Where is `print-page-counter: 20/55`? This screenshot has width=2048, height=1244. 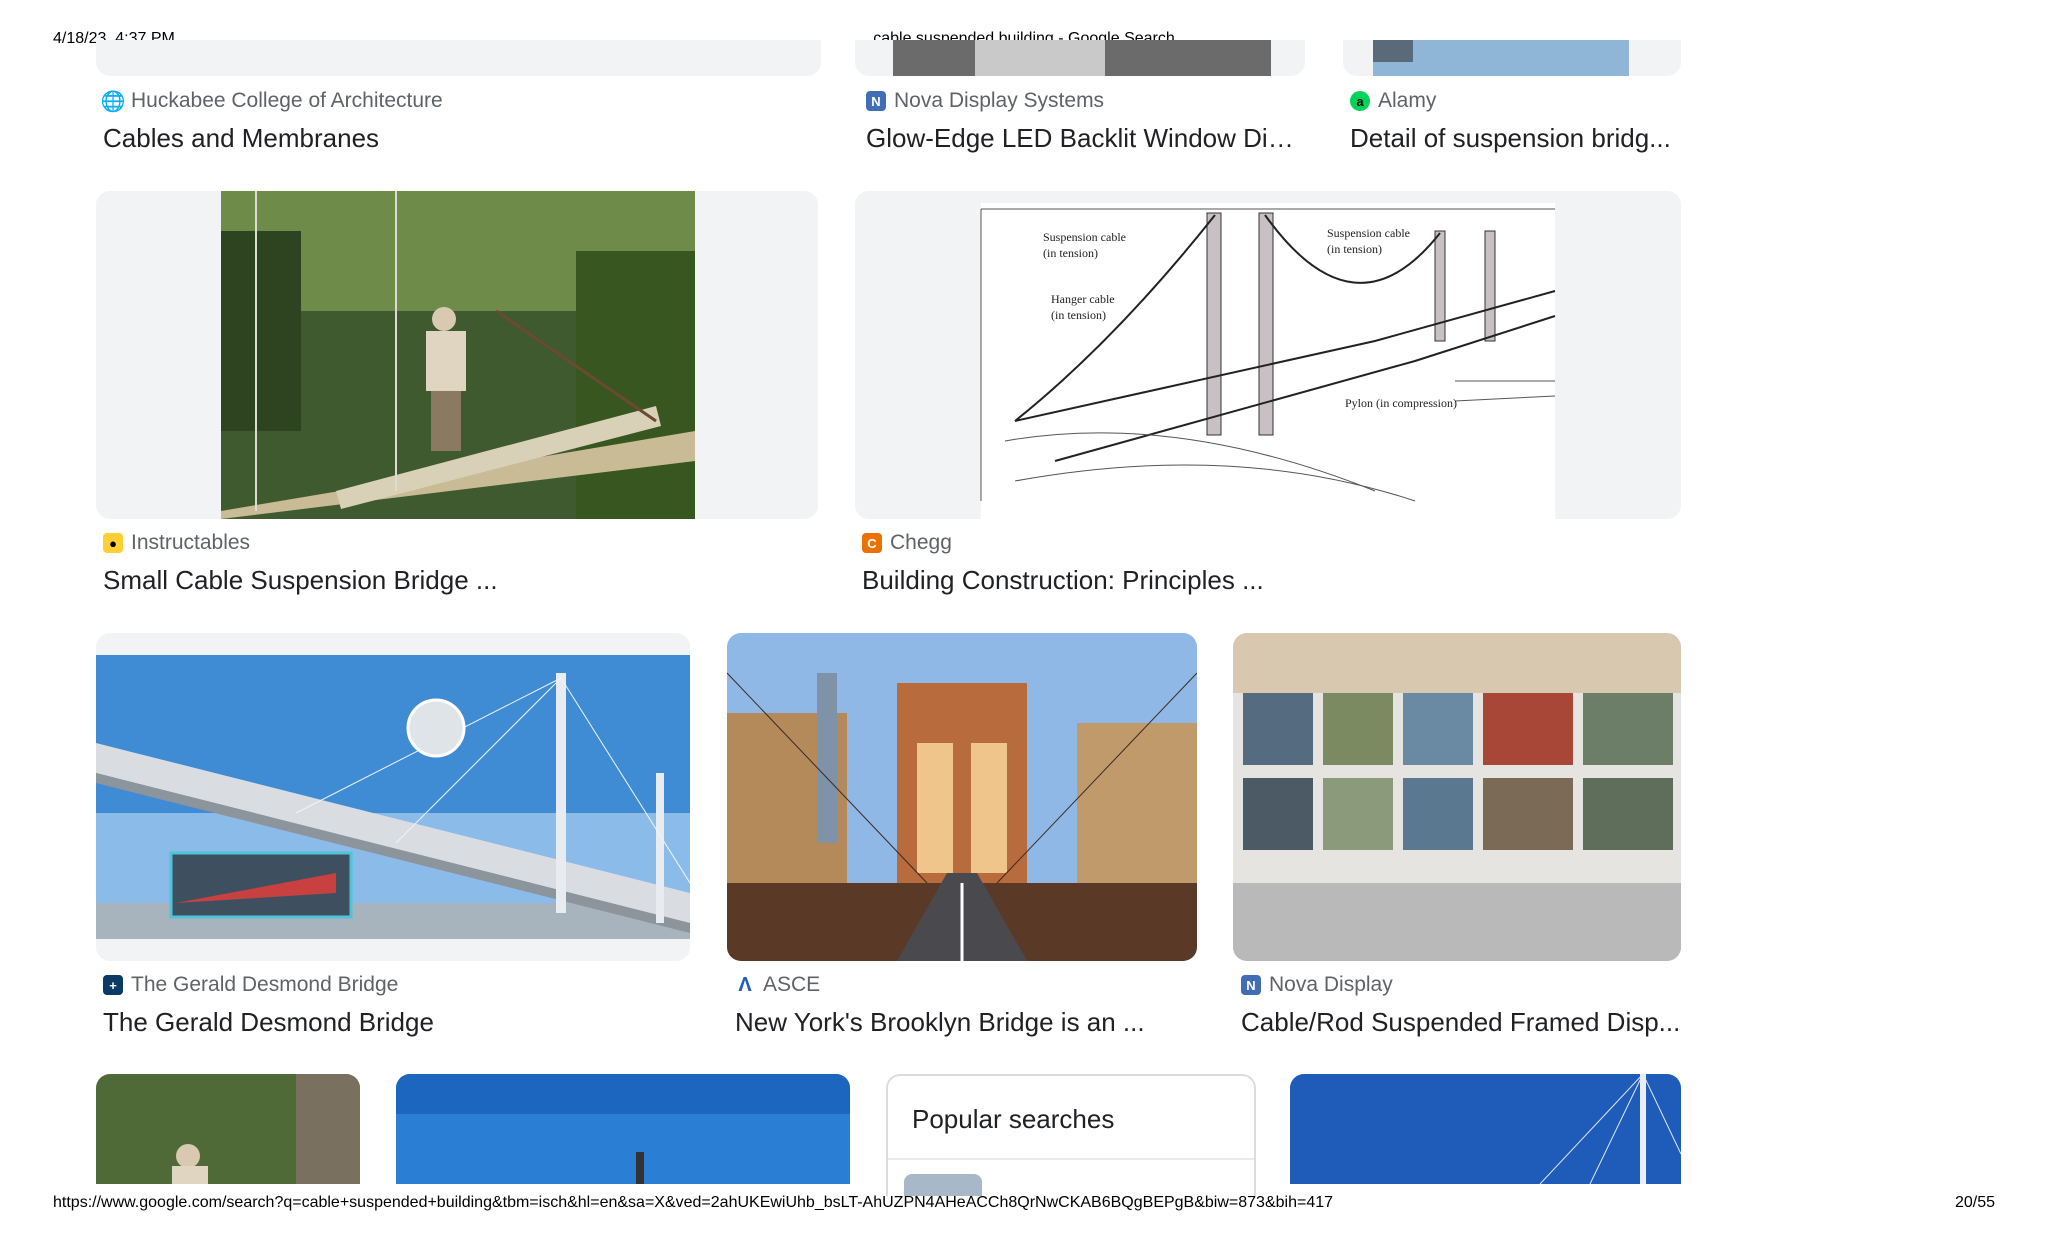
print-page-counter: 20/55 is located at coordinates (1974, 1202).